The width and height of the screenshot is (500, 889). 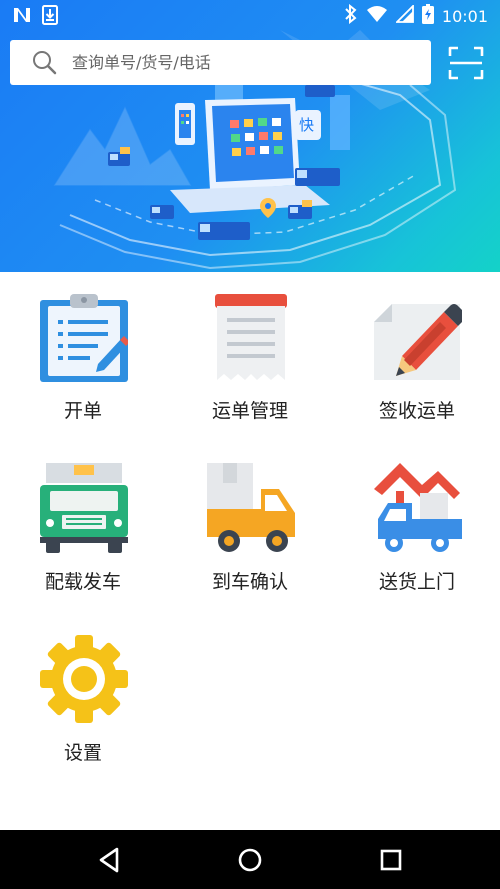 What do you see at coordinates (45, 62) in the screenshot?
I see `search-icon` at bounding box center [45, 62].